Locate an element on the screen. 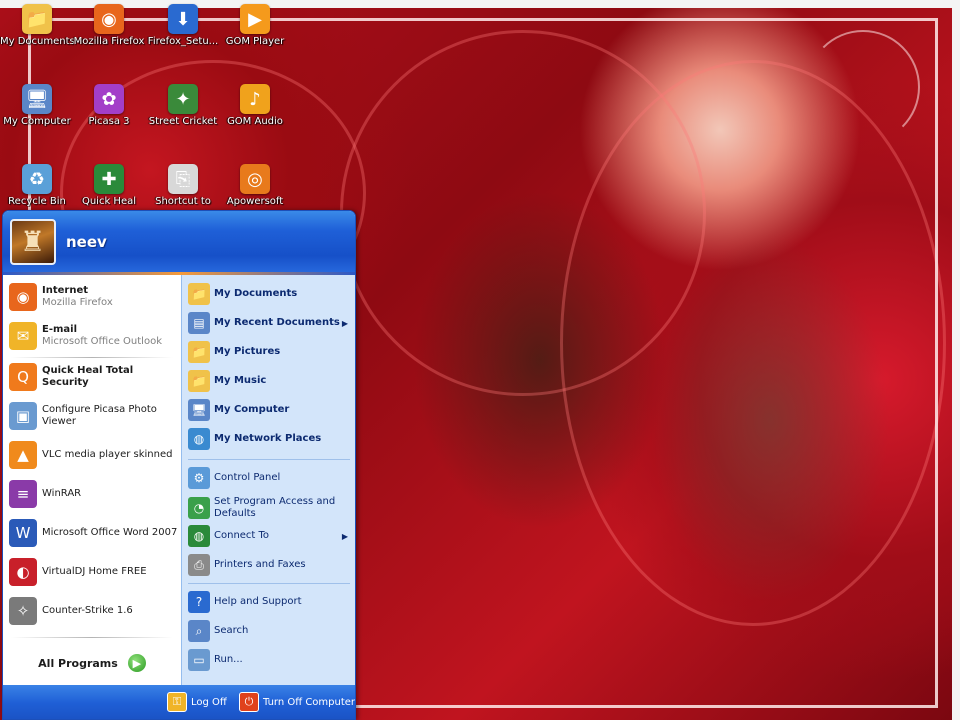 The image size is (960, 720). place-item: 📁 My Documents is located at coordinates (271, 294).